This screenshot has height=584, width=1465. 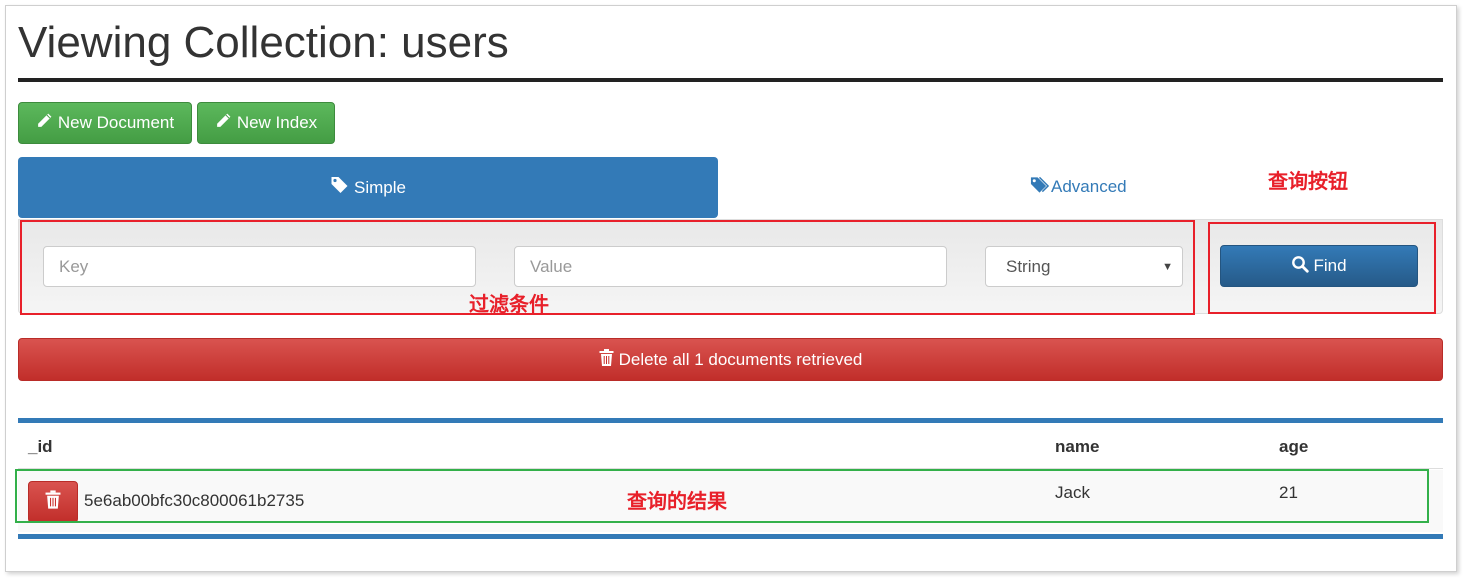 I want to click on query-results-annotation: 查询的结果, so click(x=677, y=501).